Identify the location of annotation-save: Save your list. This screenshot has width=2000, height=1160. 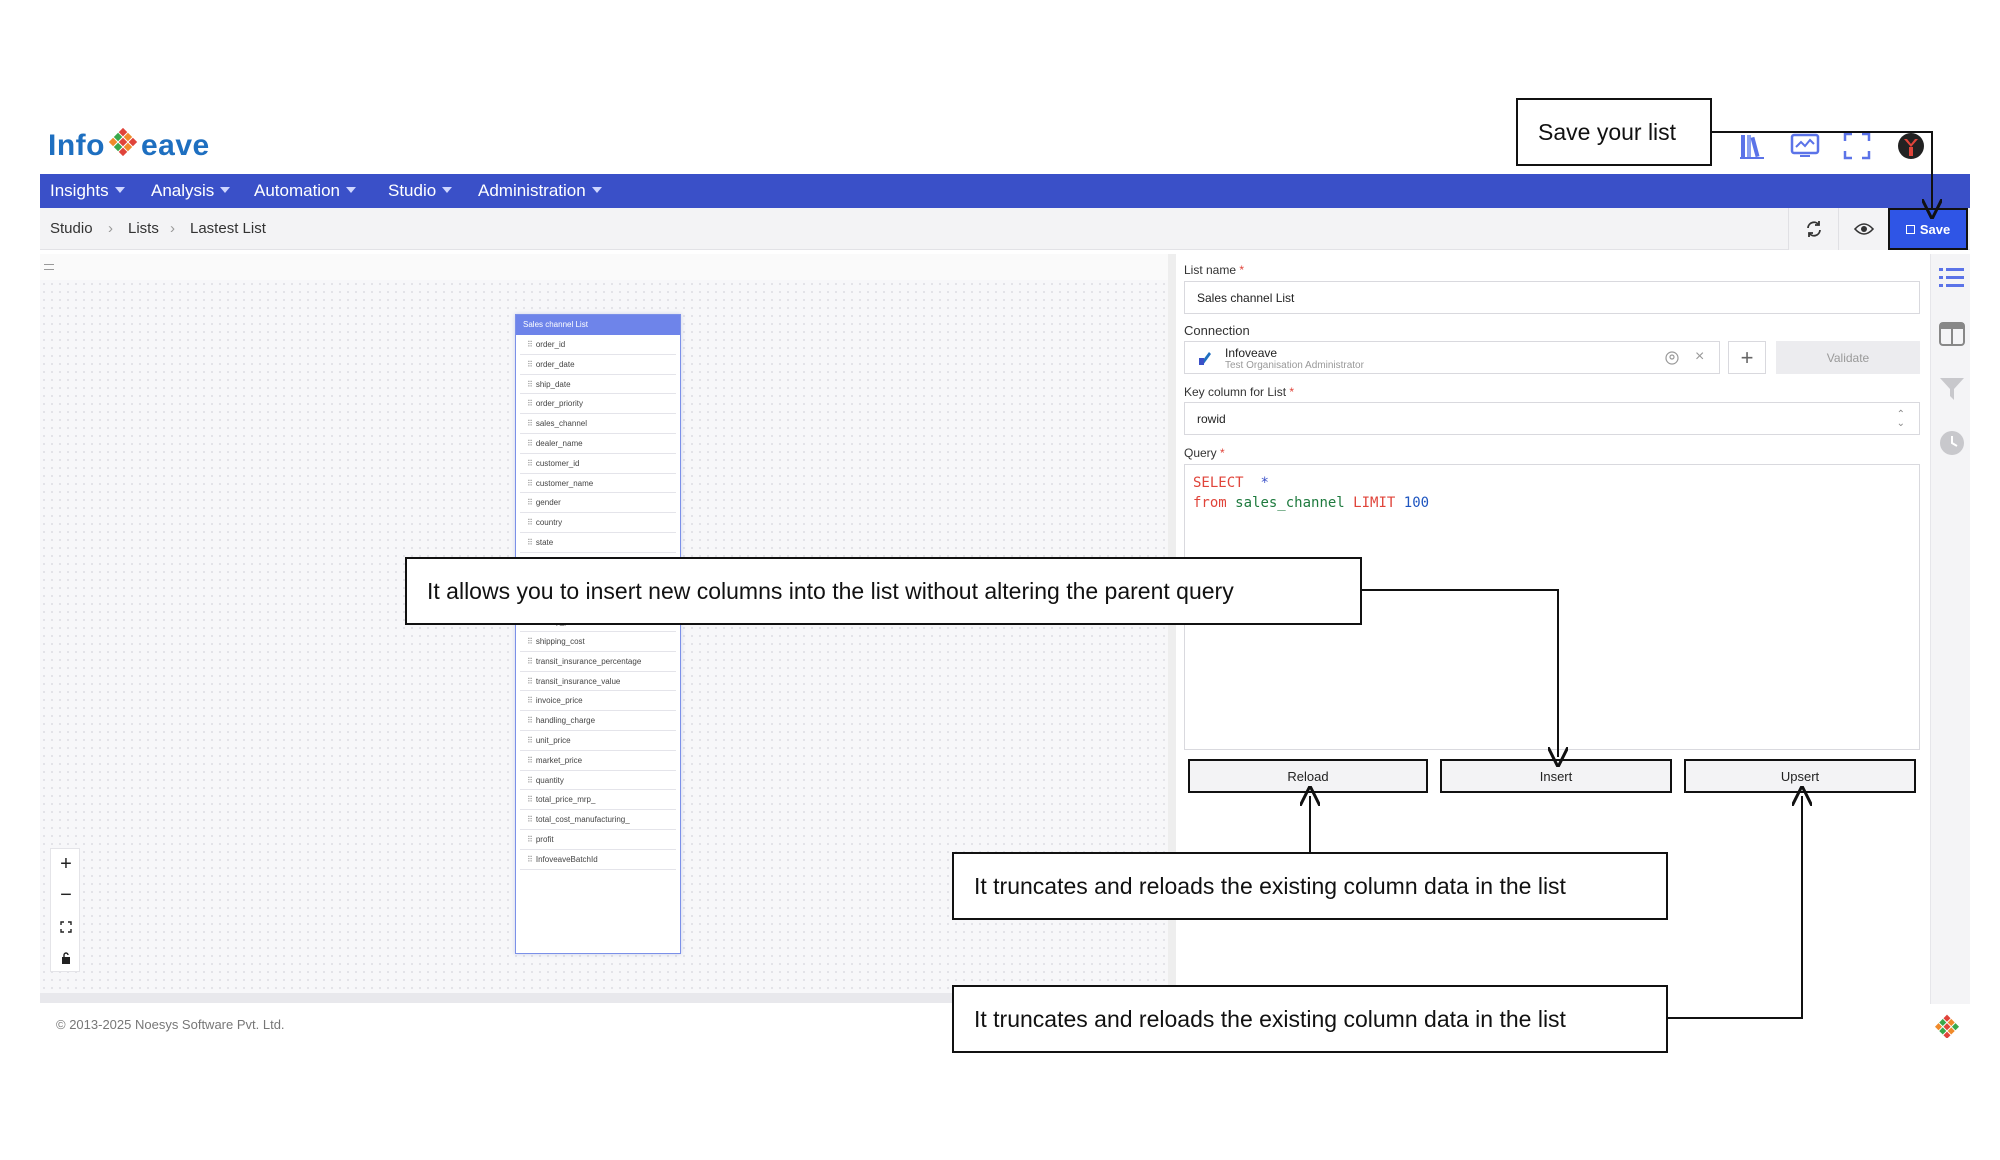
(1614, 132).